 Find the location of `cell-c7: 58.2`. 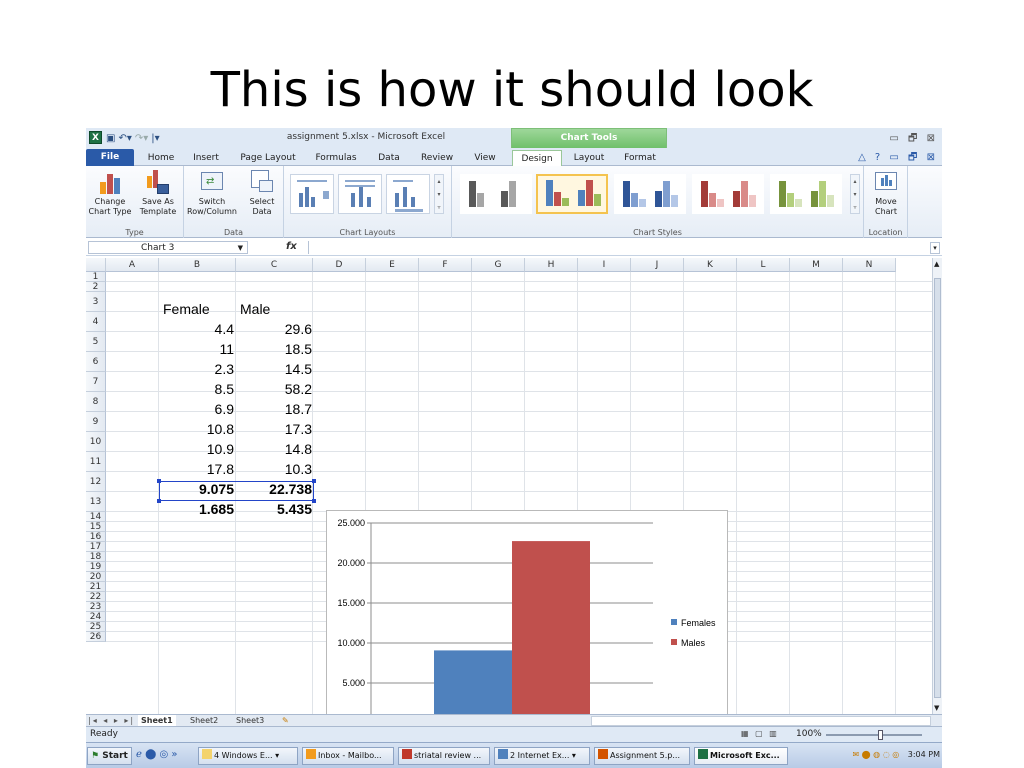

cell-c7: 58.2 is located at coordinates (274, 389).